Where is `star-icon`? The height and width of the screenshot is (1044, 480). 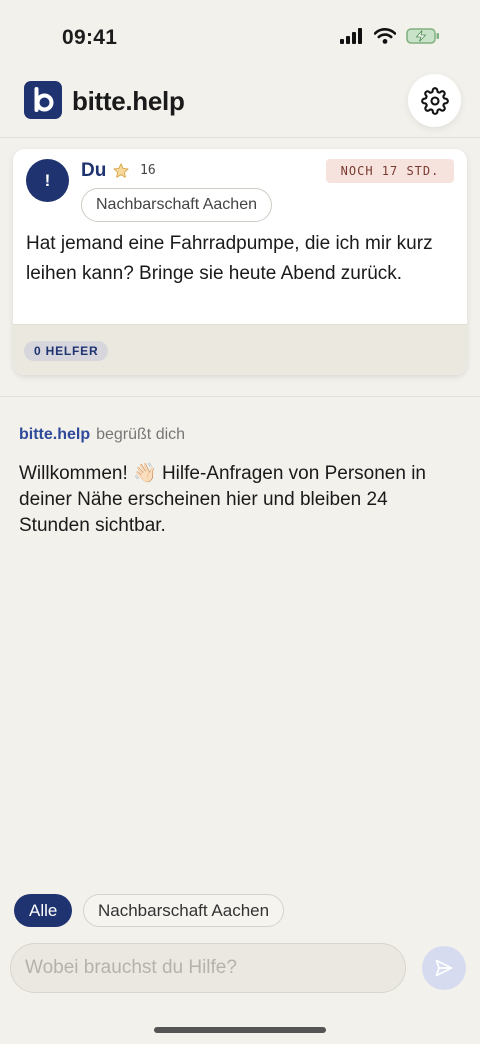 star-icon is located at coordinates (121, 170).